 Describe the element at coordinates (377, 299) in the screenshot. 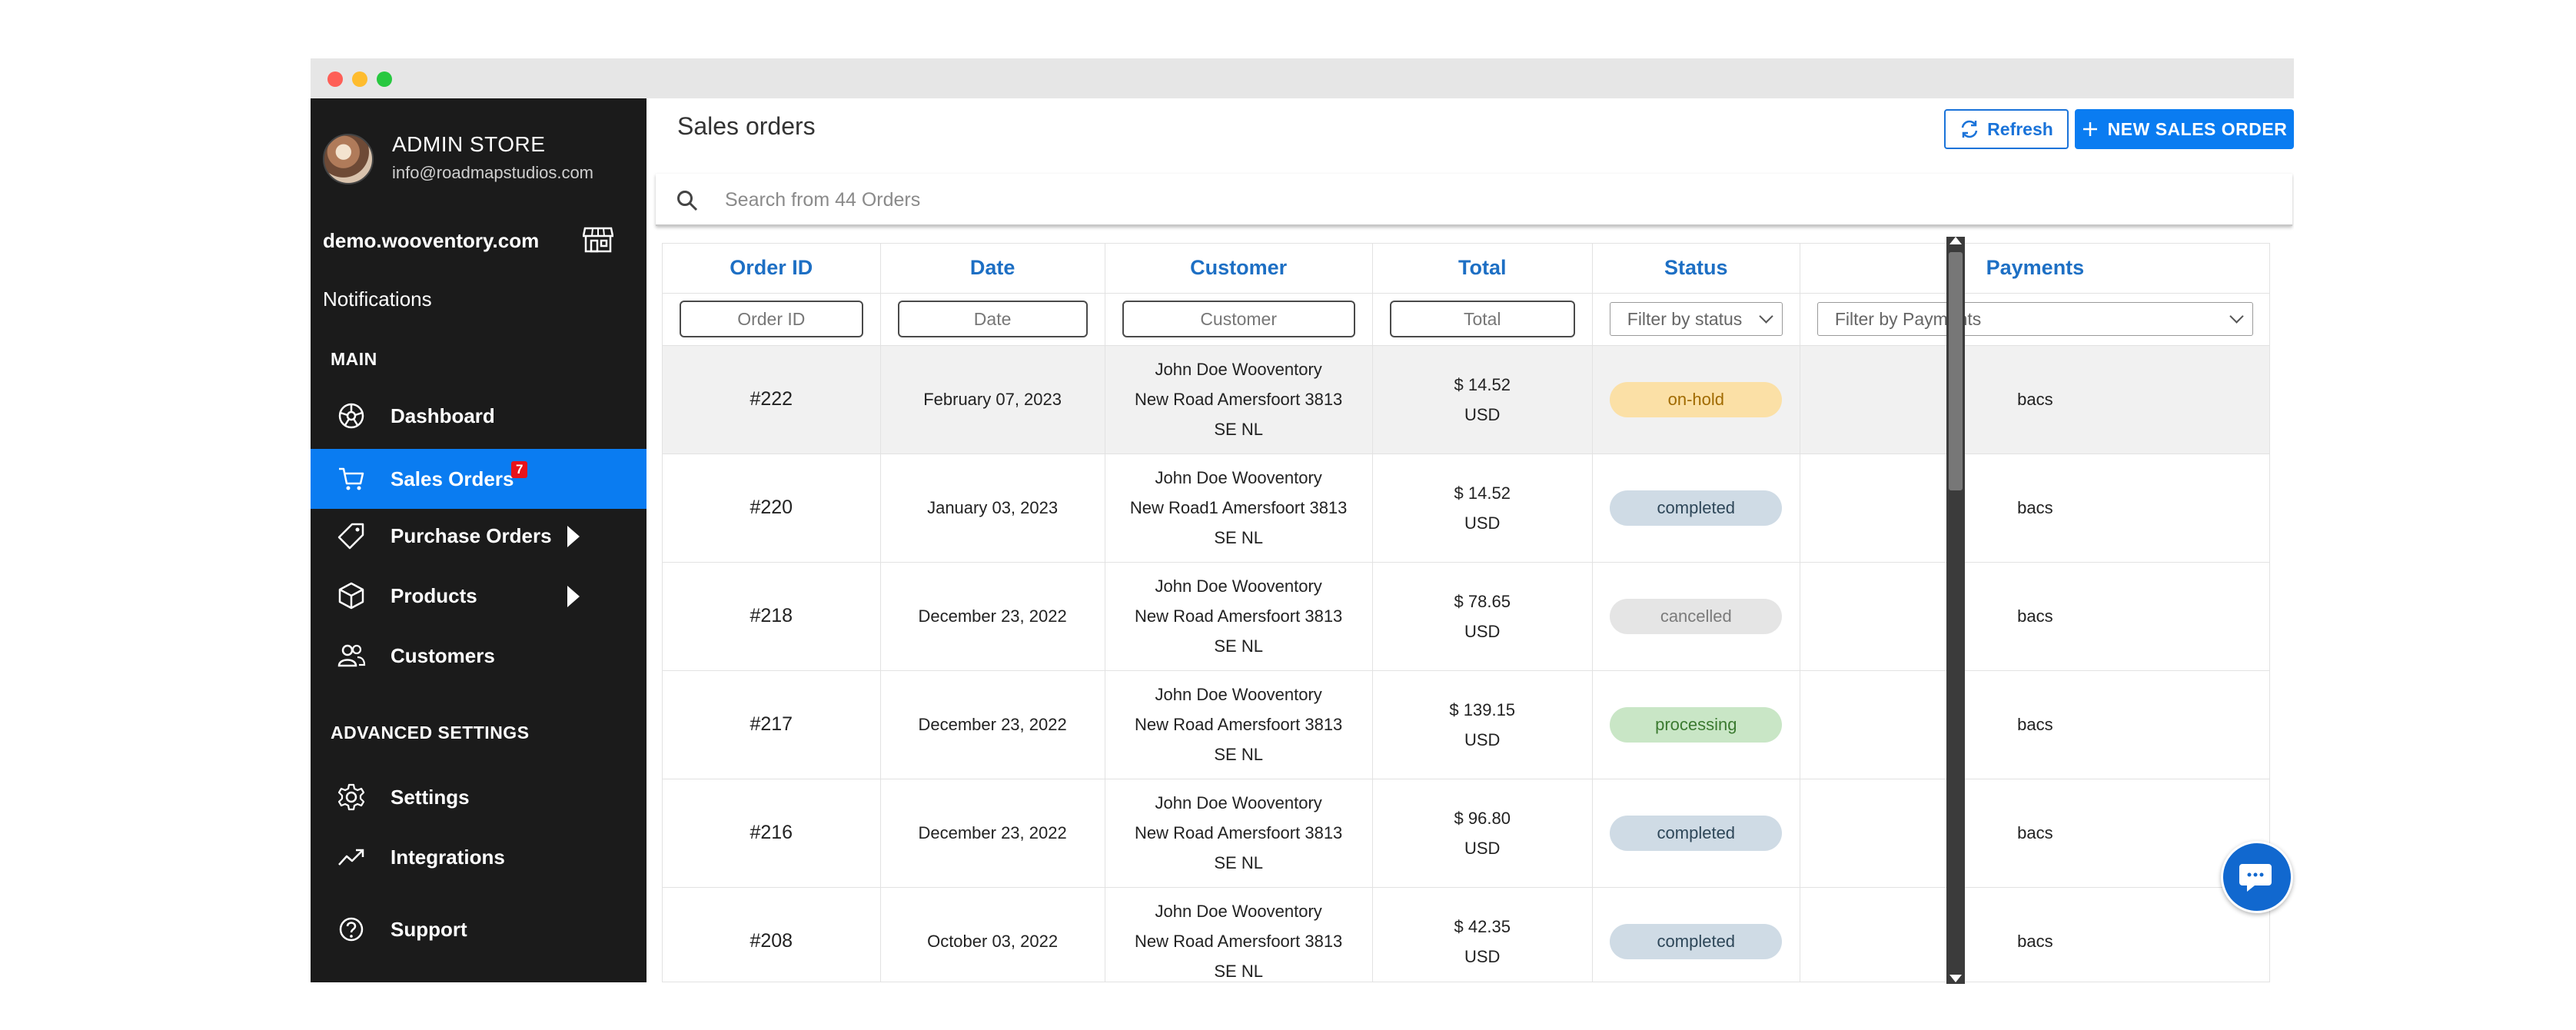

I see `notifications-link: Notifications` at that location.